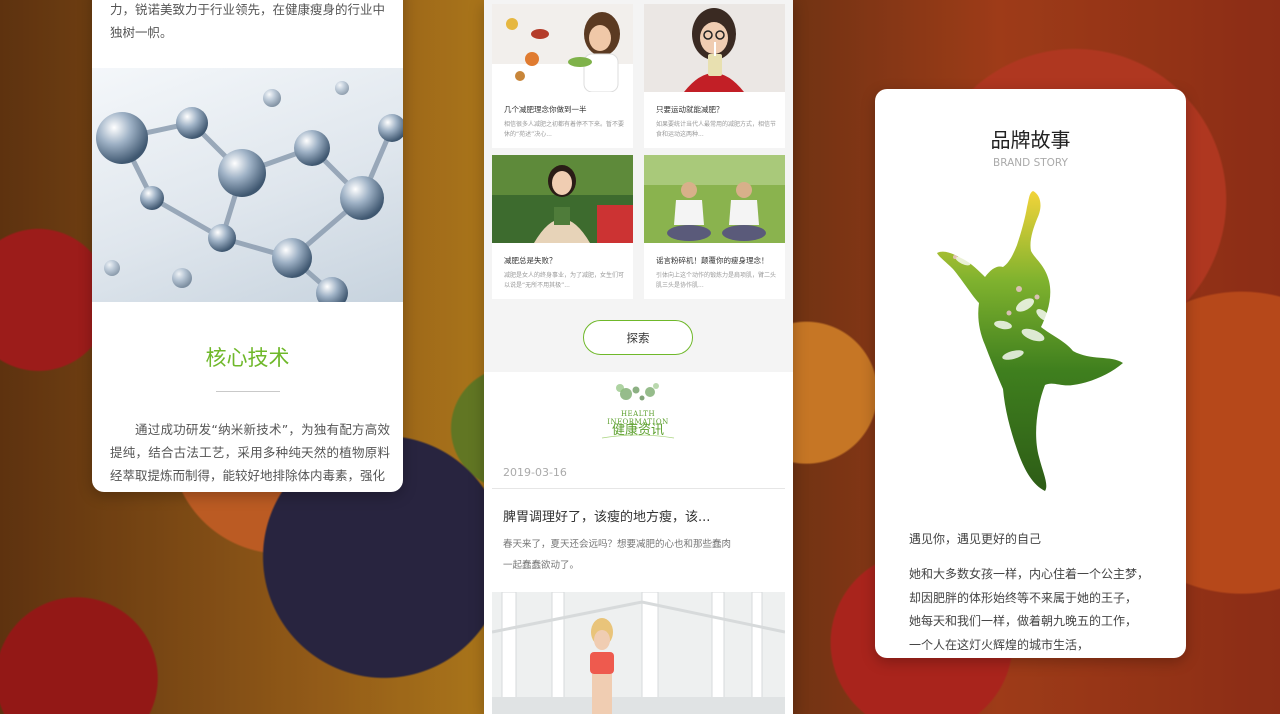 The image size is (1280, 714). Describe the element at coordinates (1023, 621) in the screenshot. I see `brand-story-line: 她每天和我们一样，做着朝九晚五的工作，` at that location.